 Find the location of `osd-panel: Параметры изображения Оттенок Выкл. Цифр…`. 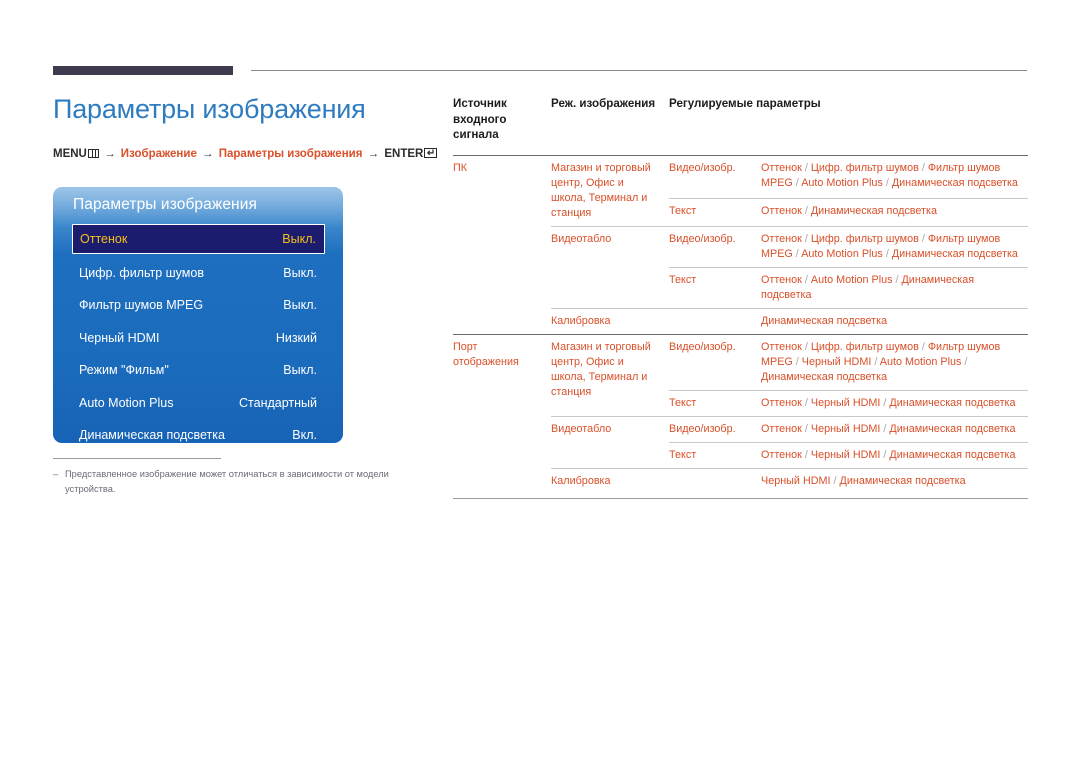

osd-panel: Параметры изображения Оттенок Выкл. Цифр… is located at coordinates (198, 315).